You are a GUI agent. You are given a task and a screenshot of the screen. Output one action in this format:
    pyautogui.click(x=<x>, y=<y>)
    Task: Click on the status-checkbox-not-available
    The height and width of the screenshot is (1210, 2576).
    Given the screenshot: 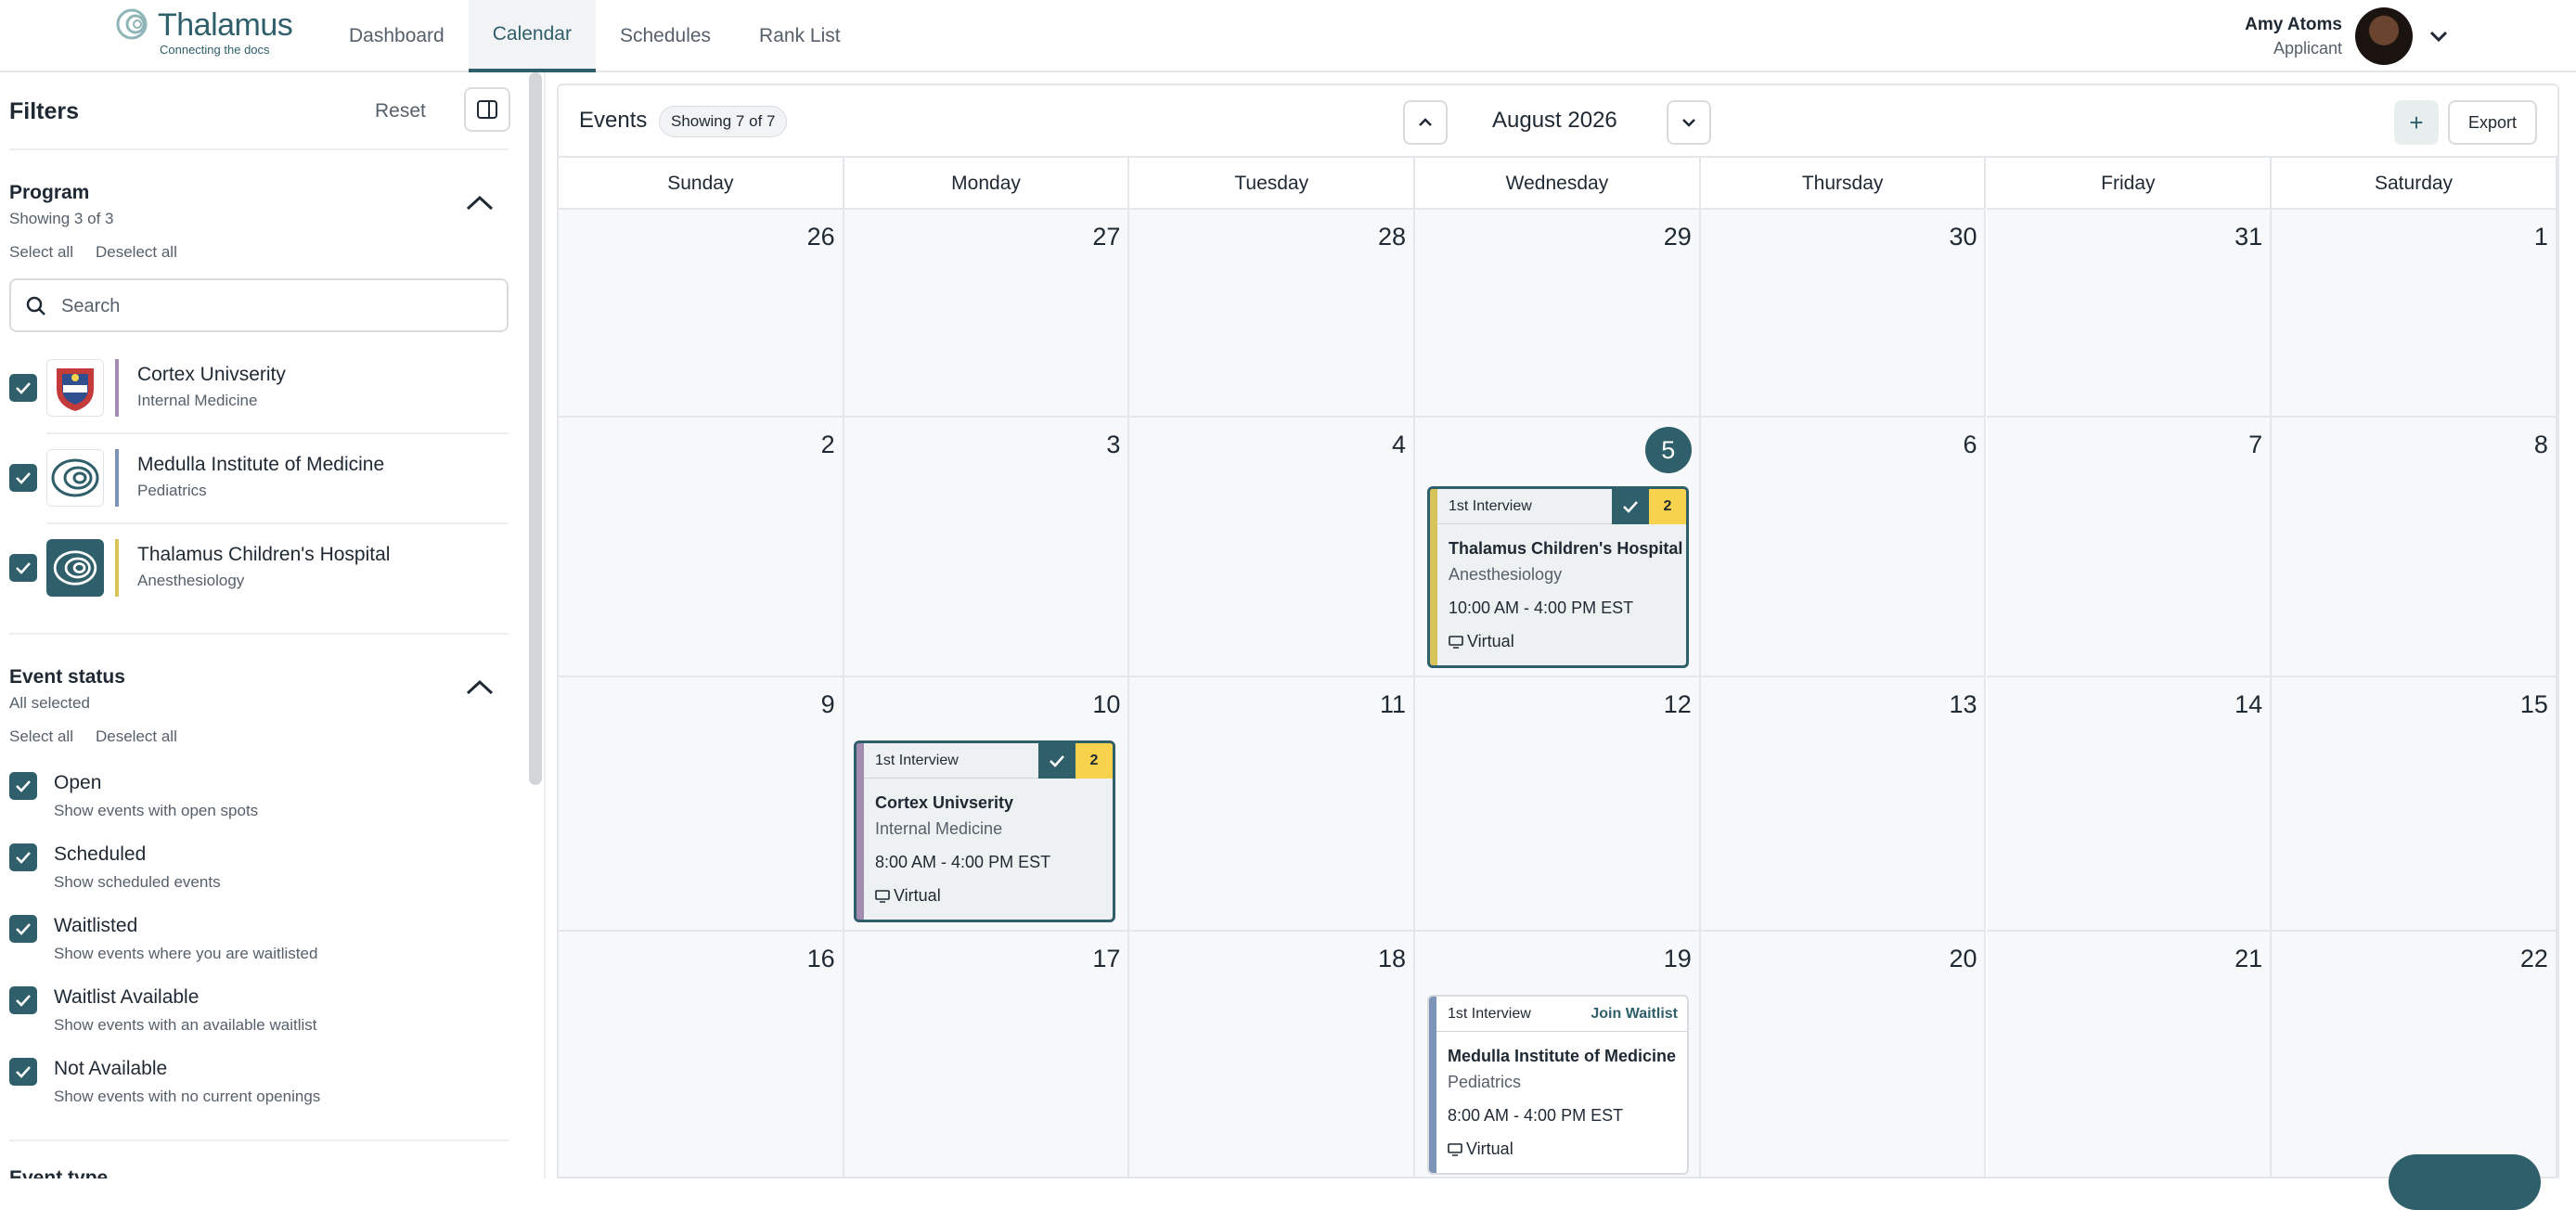 What is the action you would take?
    pyautogui.click(x=23, y=1072)
    